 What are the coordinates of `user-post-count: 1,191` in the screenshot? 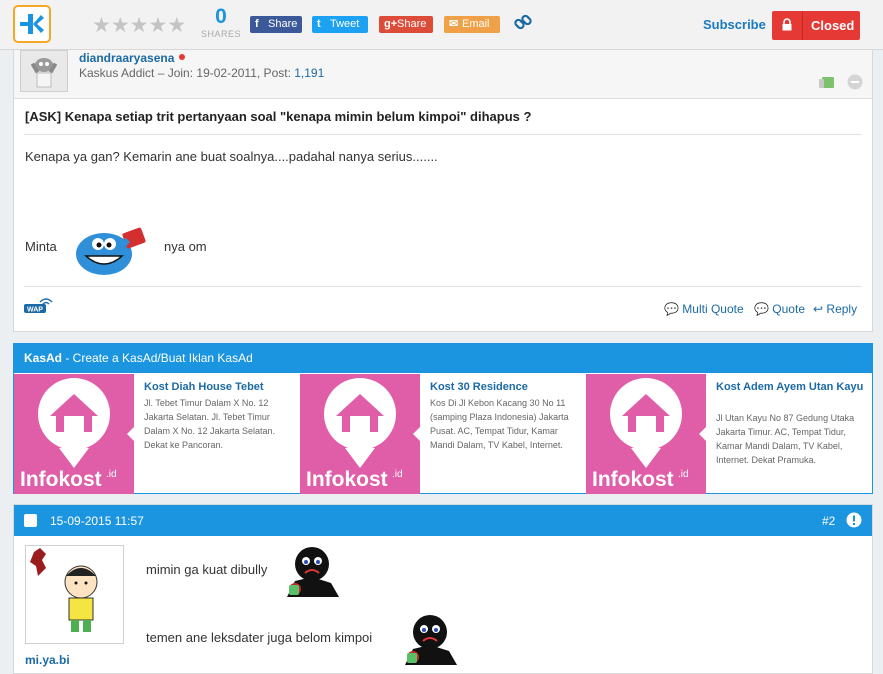 It's located at (309, 73).